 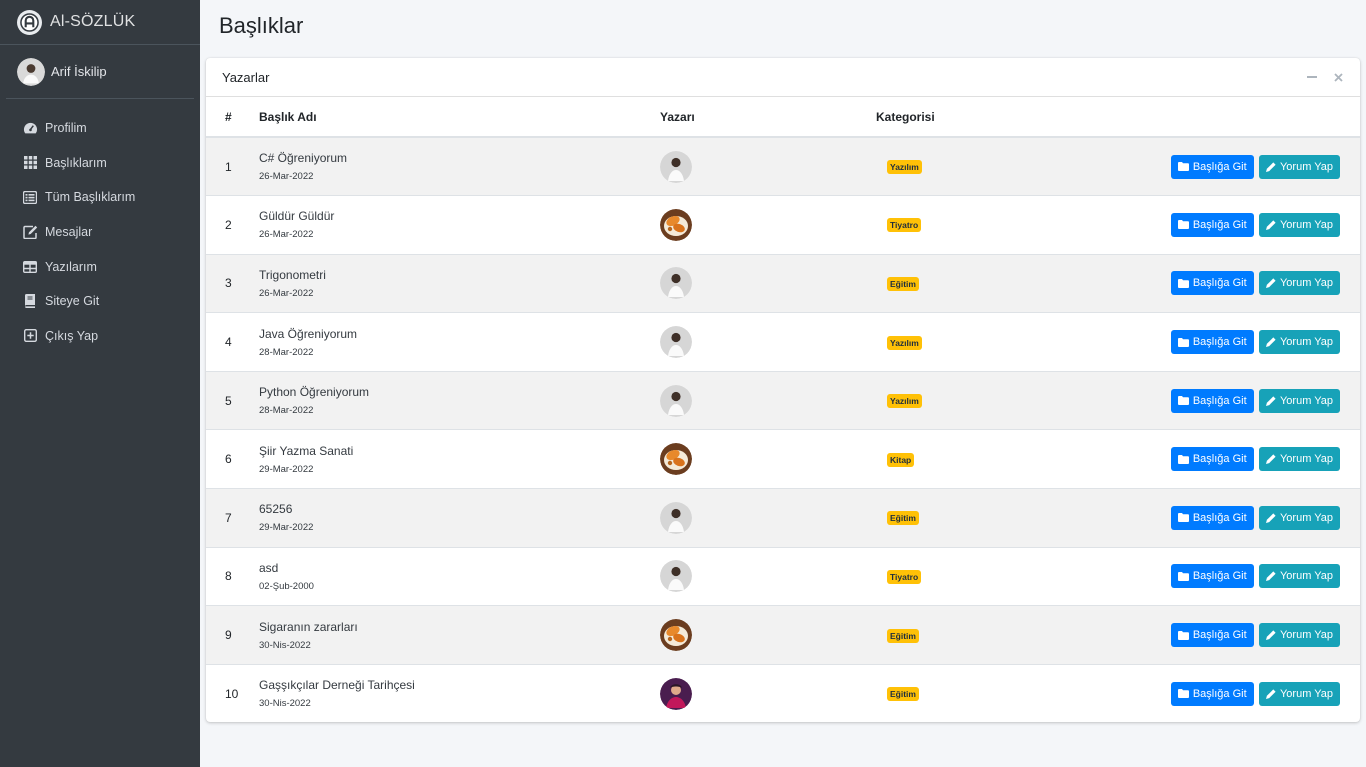 I want to click on category-badge: Yazılım, so click(x=904, y=401).